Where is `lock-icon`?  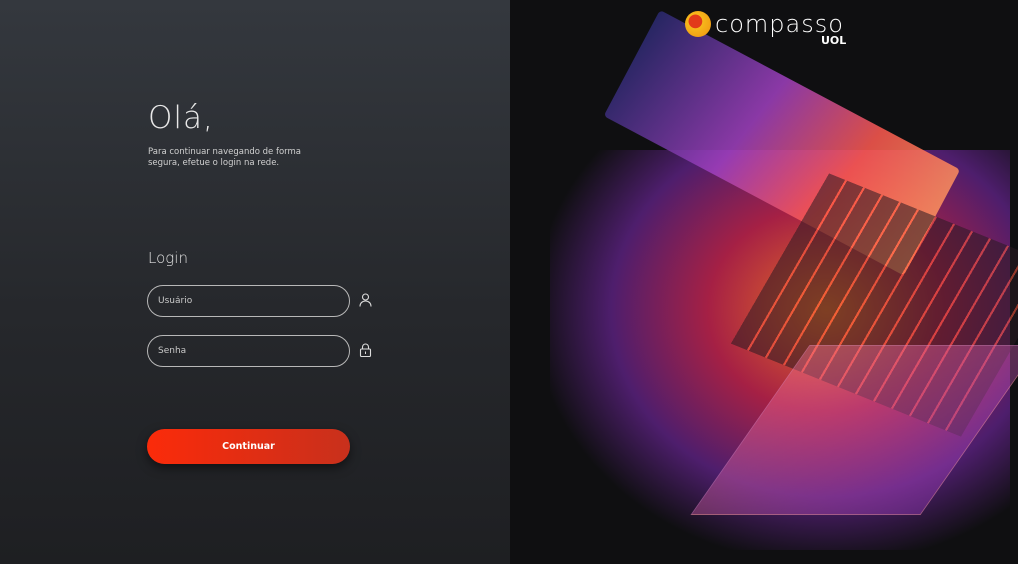 lock-icon is located at coordinates (365, 350).